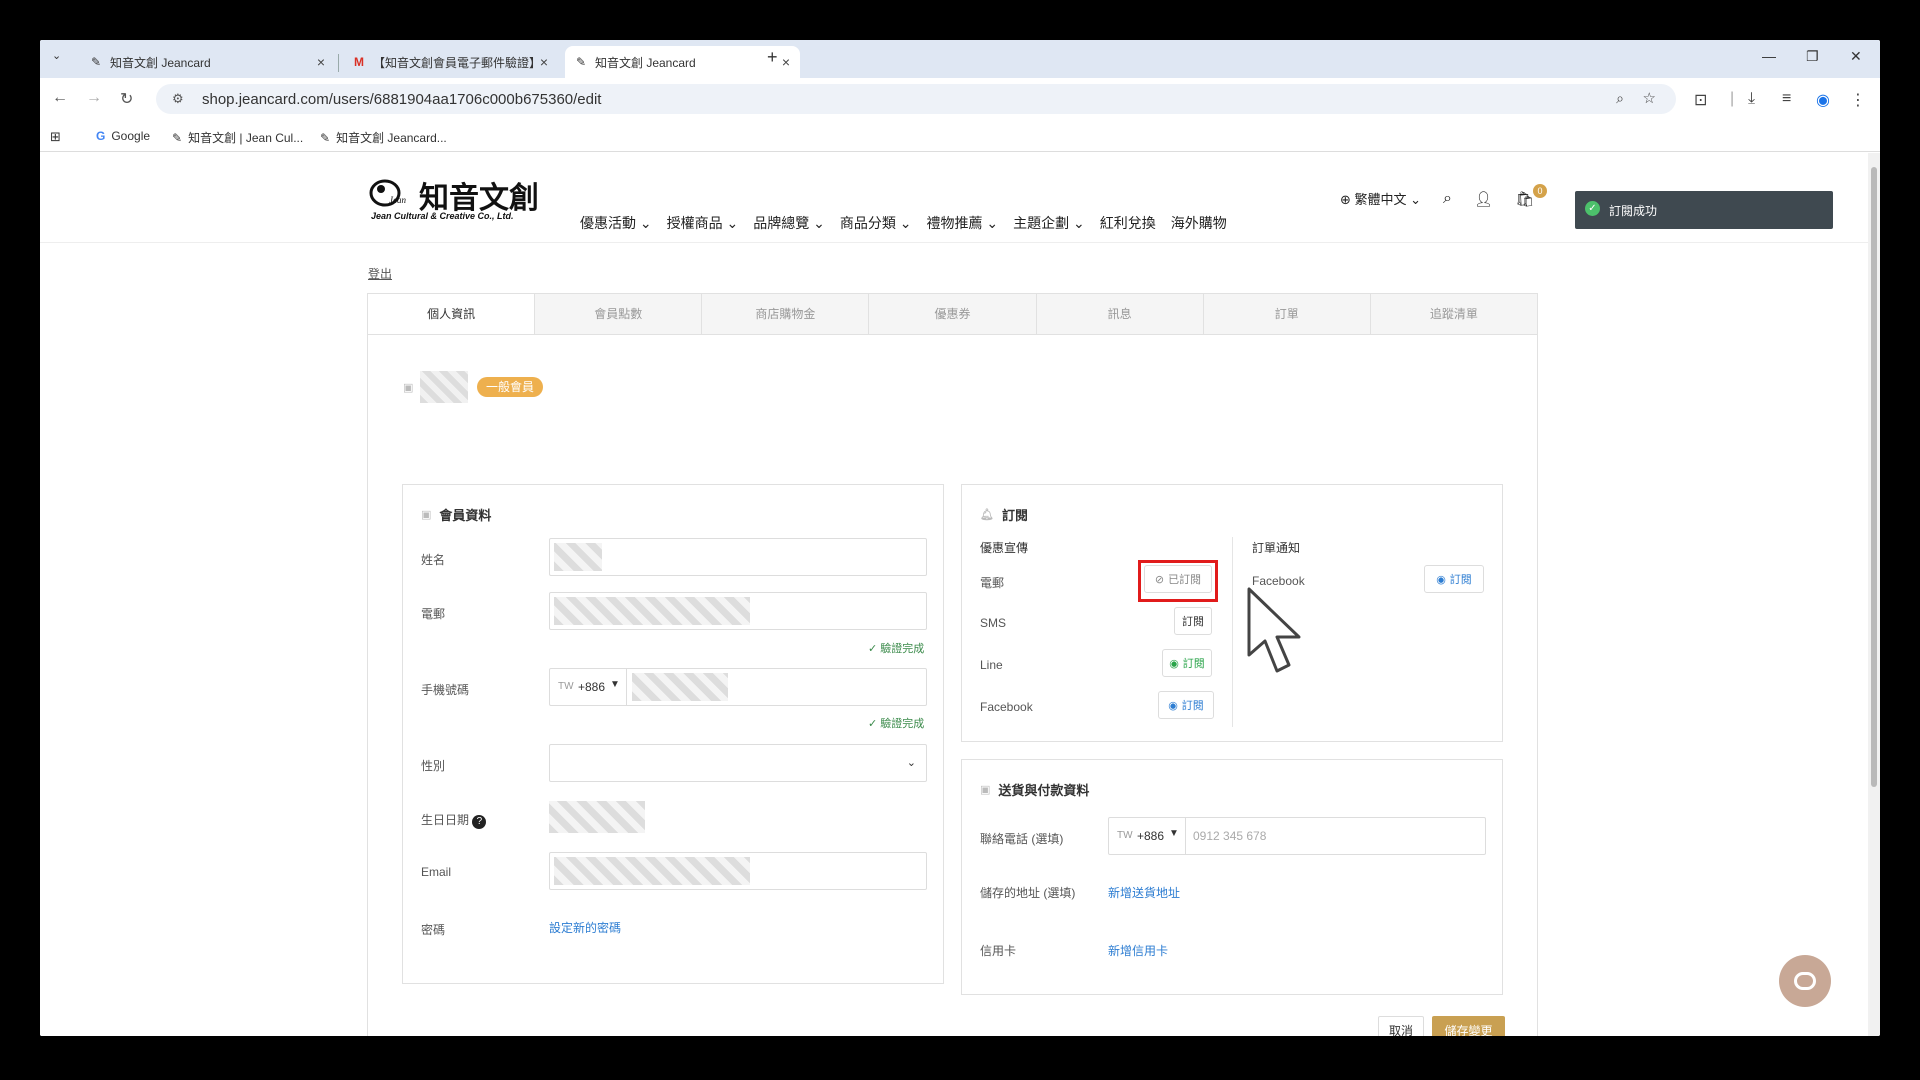 The image size is (1920, 1080). I want to click on browser-tab-active: ✎ 知音文創 Jeancard ×, so click(682, 62).